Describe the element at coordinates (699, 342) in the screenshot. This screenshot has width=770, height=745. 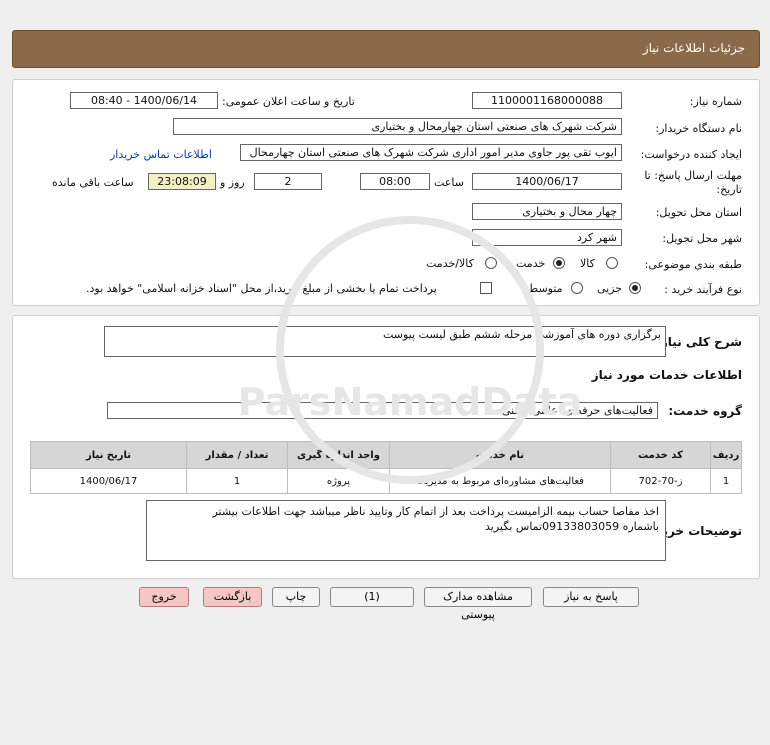
I see `summary-label: شرح کلی نیاز:` at that location.